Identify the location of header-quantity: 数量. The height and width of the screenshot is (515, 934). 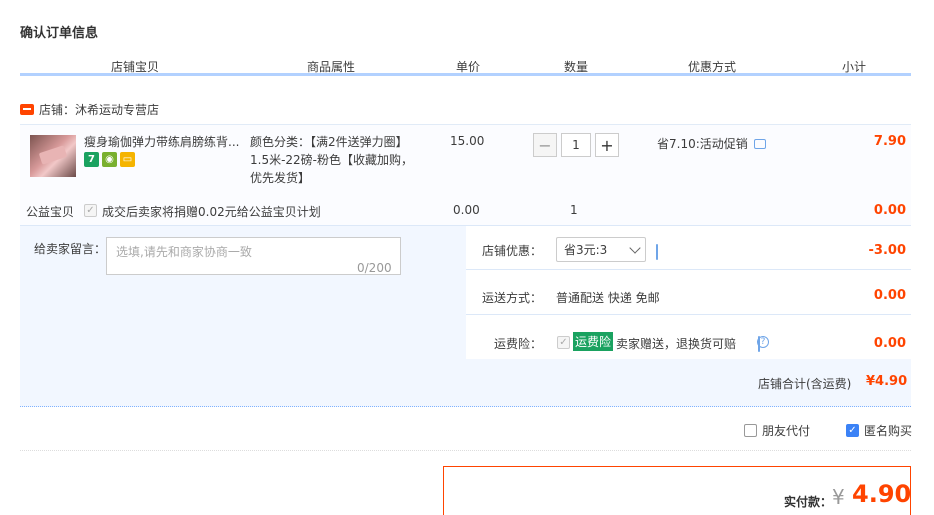
(576, 67).